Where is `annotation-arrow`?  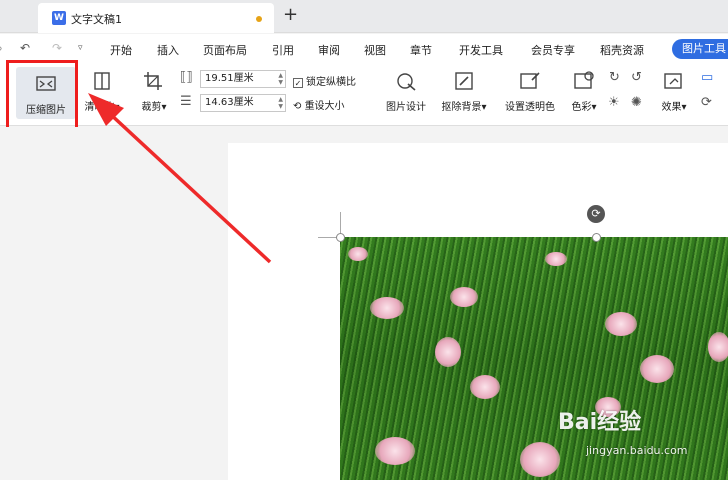
annotation-arrow is located at coordinates (180, 178).